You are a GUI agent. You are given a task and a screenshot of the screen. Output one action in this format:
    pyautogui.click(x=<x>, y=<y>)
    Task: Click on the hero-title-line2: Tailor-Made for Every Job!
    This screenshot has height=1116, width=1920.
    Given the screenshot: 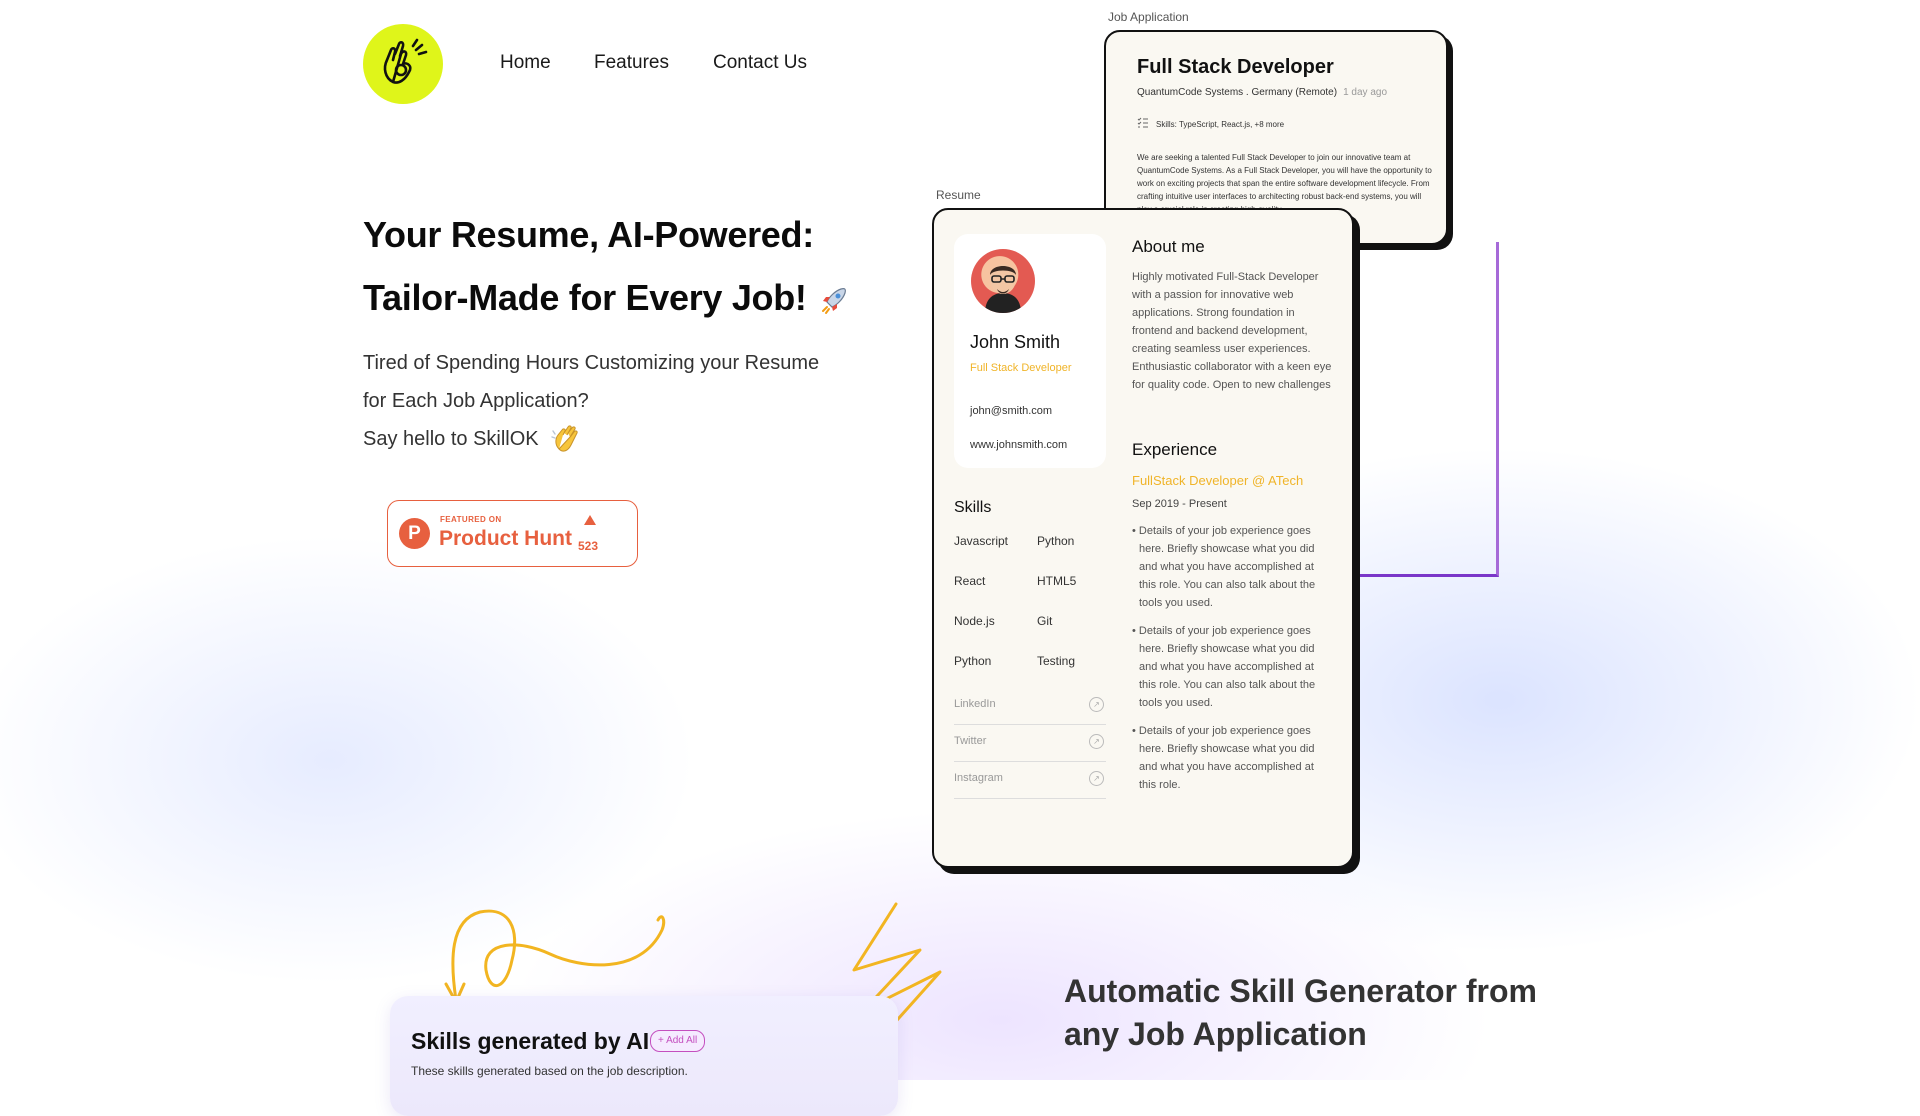 What is the action you would take?
    pyautogui.click(x=643, y=297)
    